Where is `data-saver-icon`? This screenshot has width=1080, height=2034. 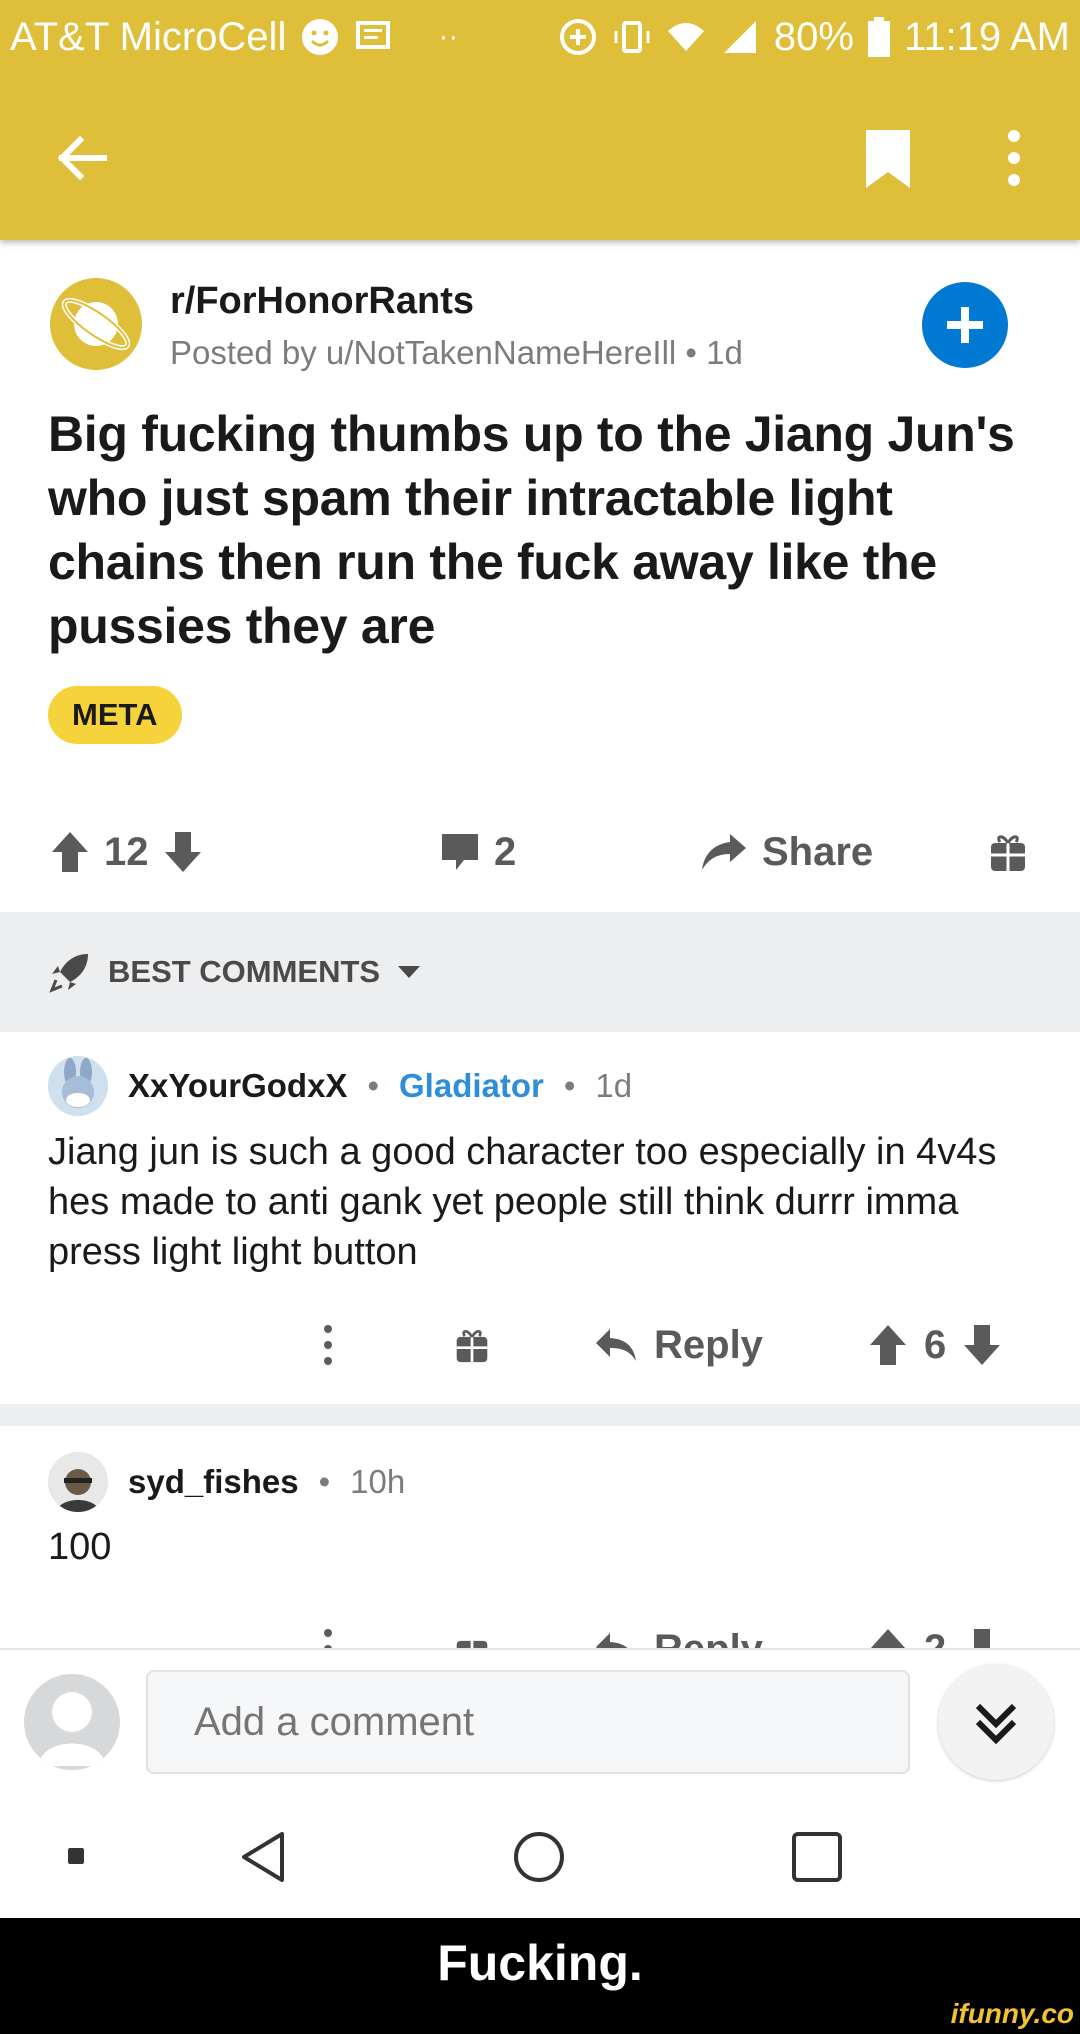 data-saver-icon is located at coordinates (577, 37).